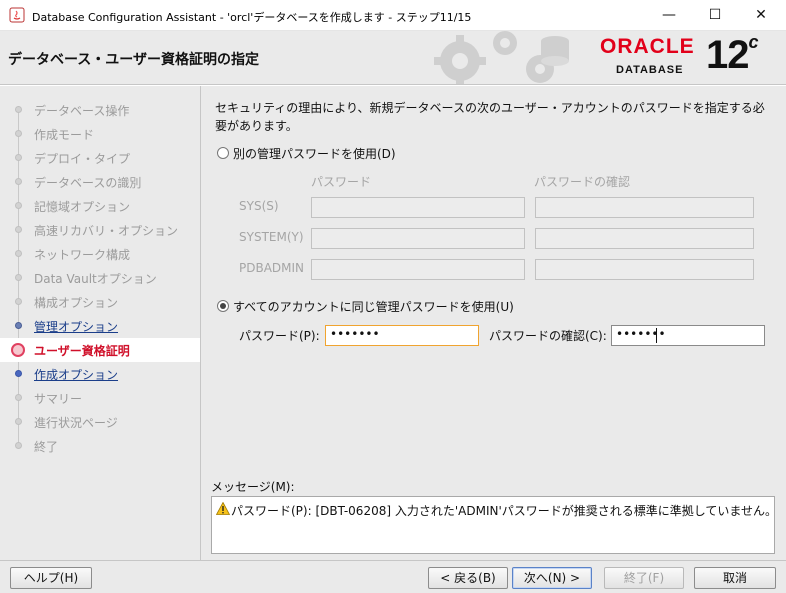  I want to click on step-storage-options: 記憶域オプション, so click(100, 206).